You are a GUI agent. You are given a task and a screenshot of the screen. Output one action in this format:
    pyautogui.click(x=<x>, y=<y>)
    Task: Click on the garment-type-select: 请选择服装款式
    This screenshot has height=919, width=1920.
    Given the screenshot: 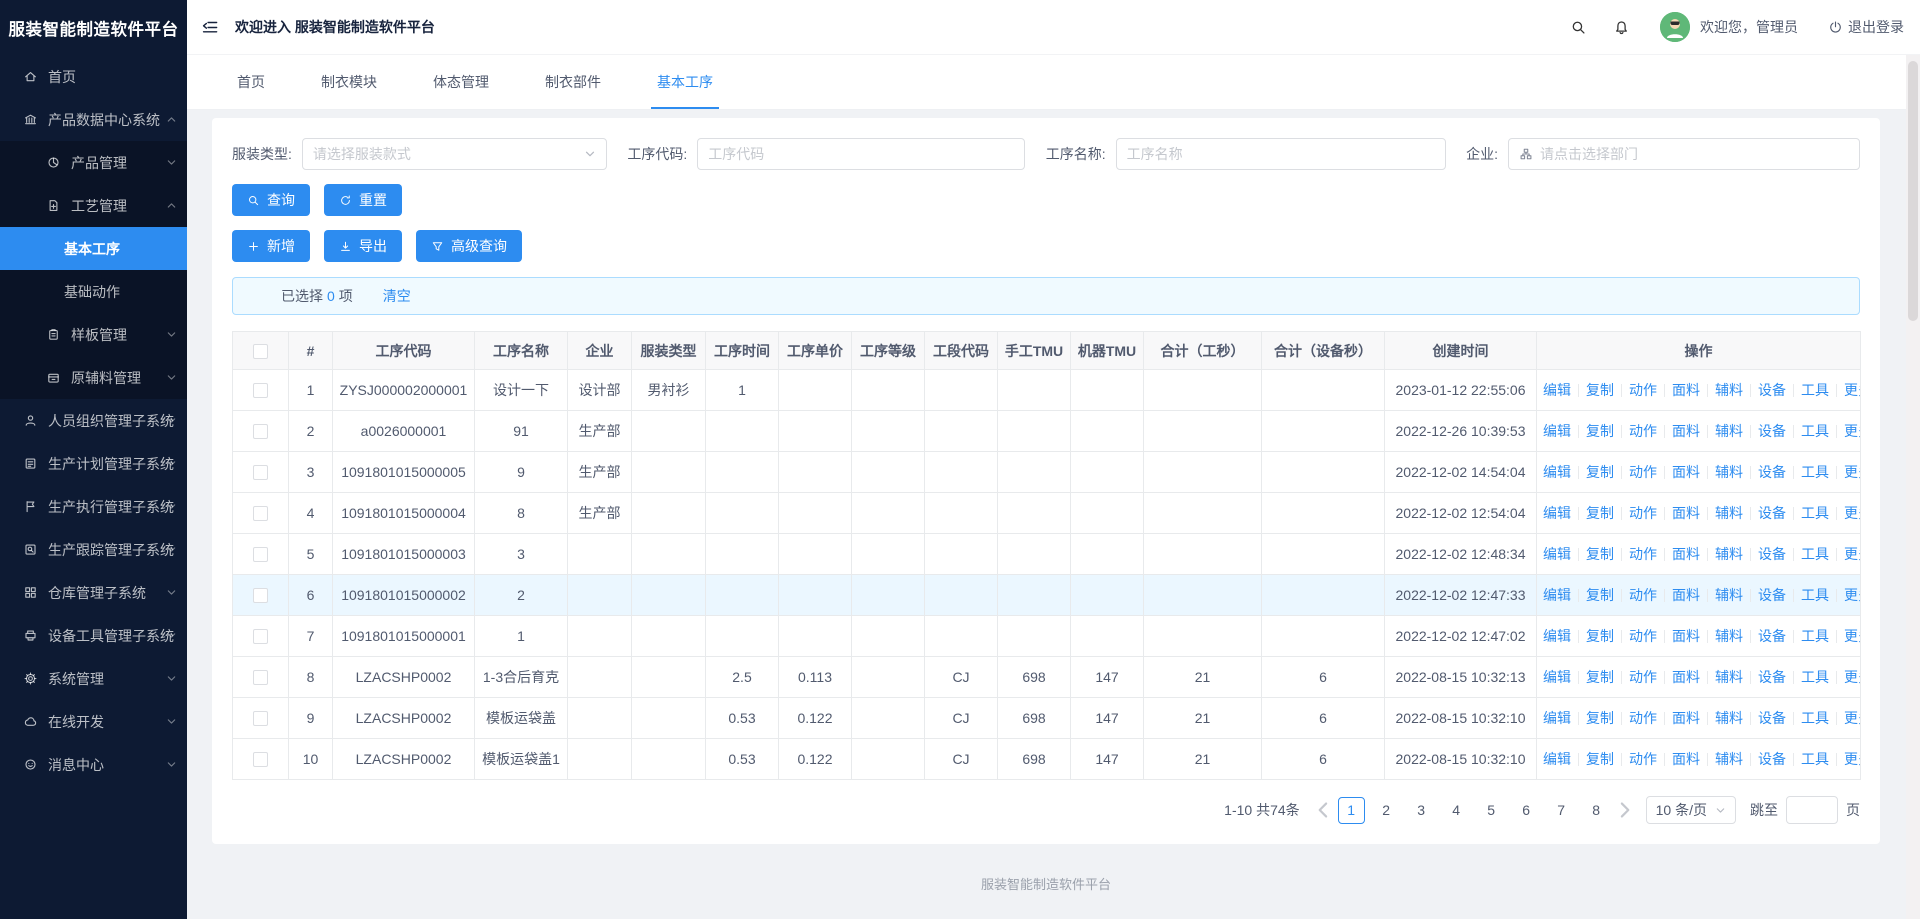 What is the action you would take?
    pyautogui.click(x=454, y=154)
    